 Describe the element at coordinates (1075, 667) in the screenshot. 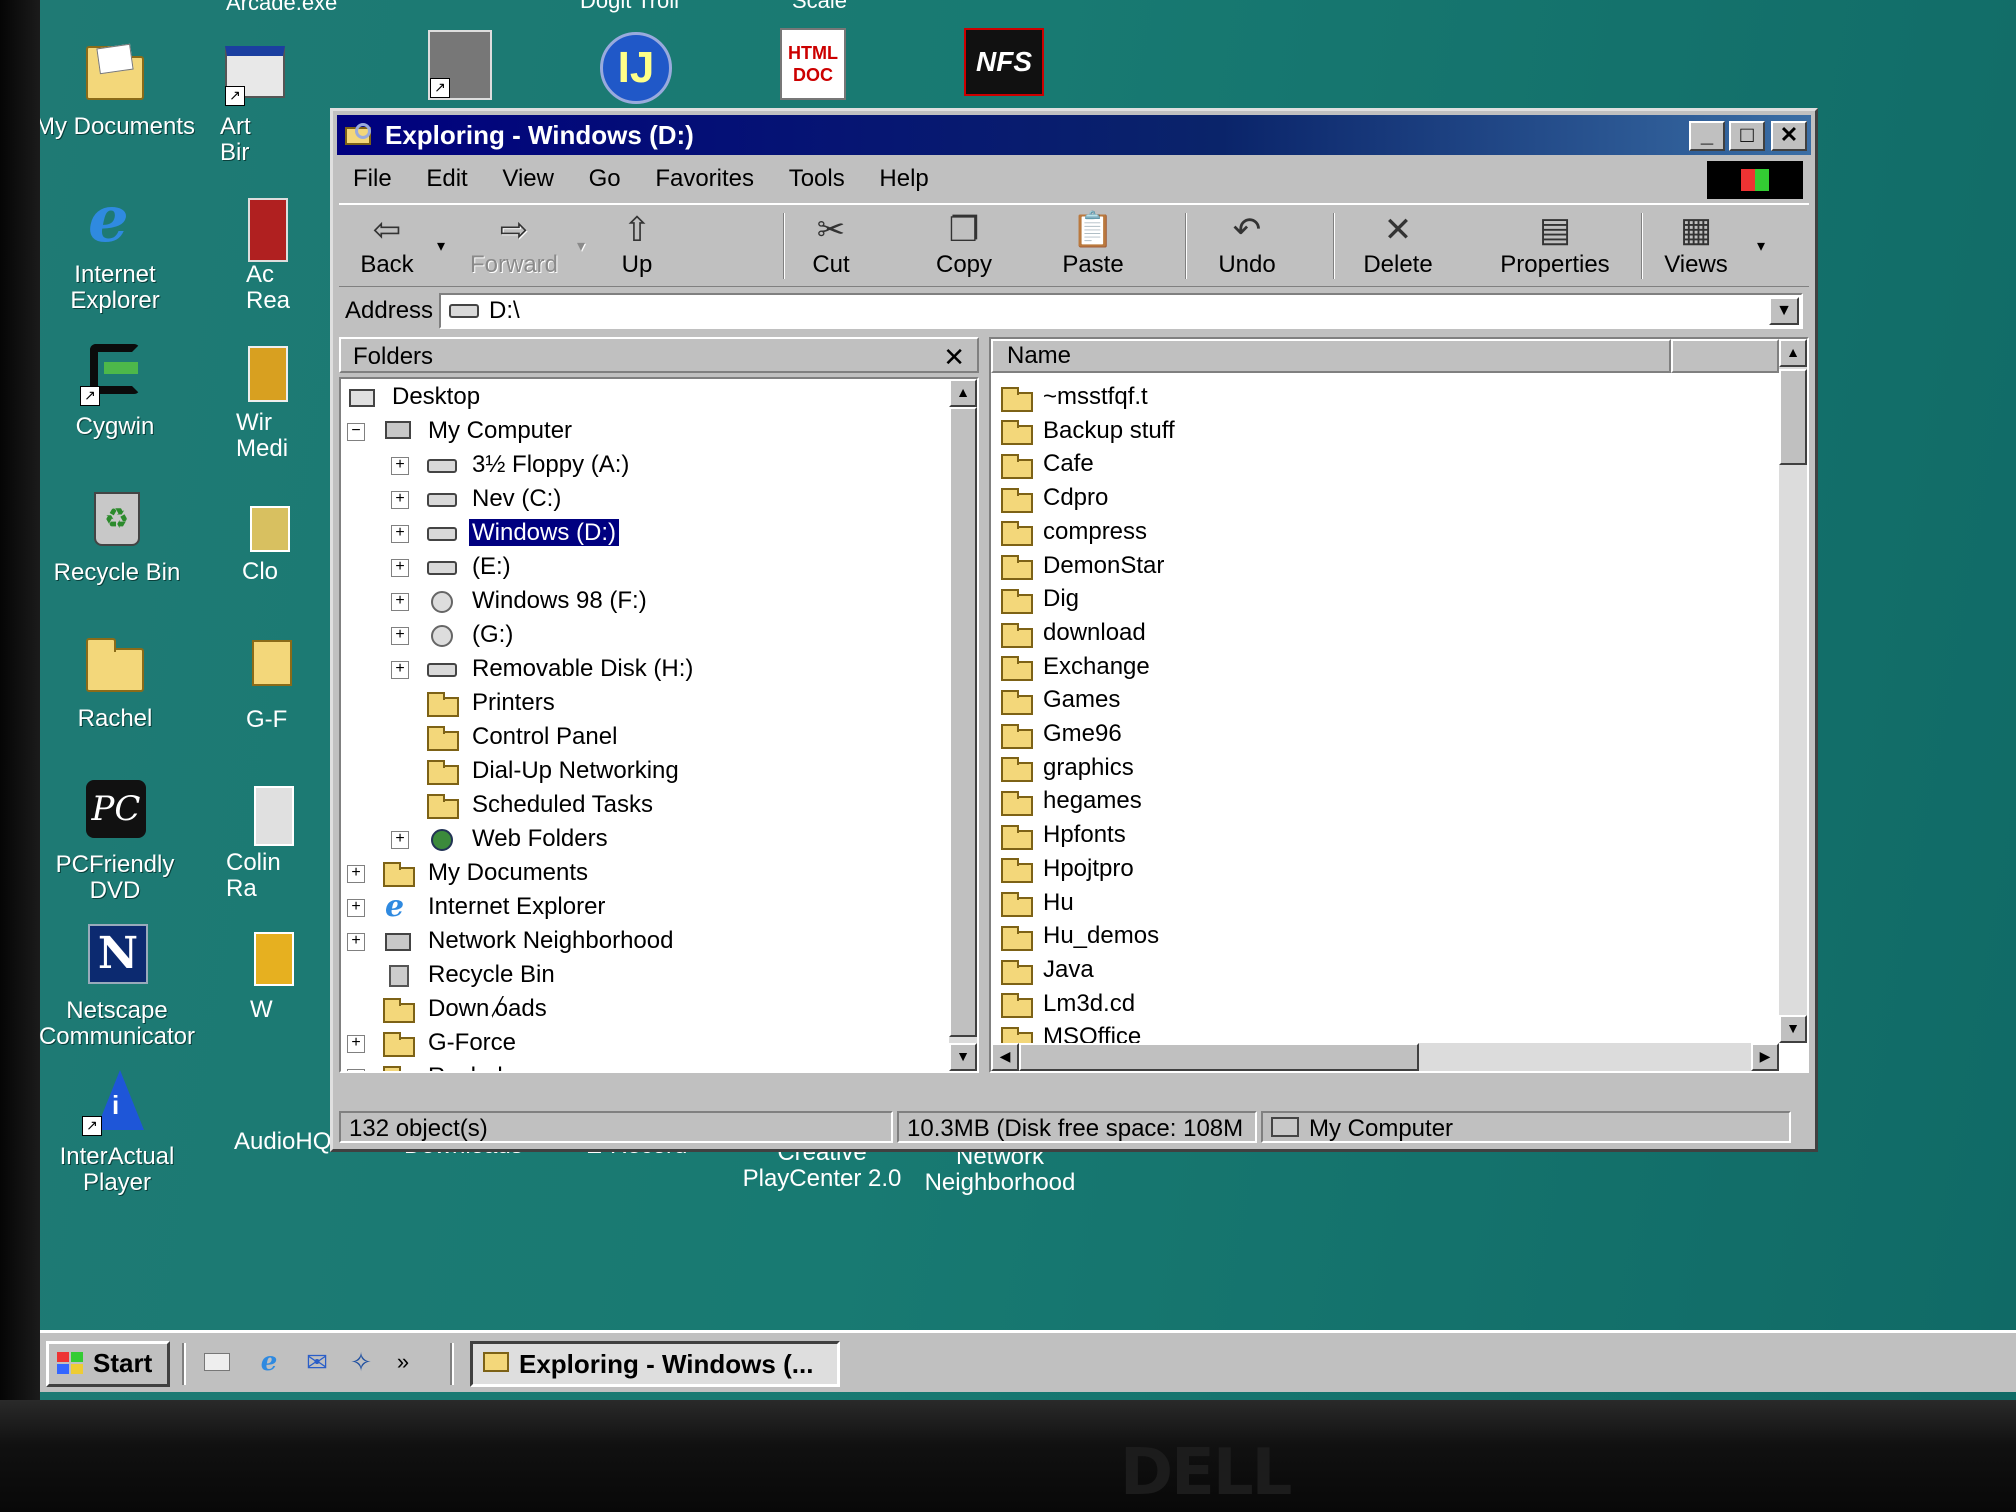

I see `file-list-item: Exchange` at that location.